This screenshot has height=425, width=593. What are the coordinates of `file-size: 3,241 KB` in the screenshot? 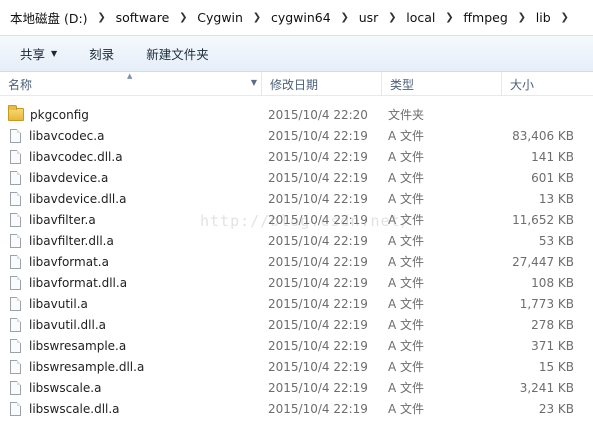 It's located at (546, 387).